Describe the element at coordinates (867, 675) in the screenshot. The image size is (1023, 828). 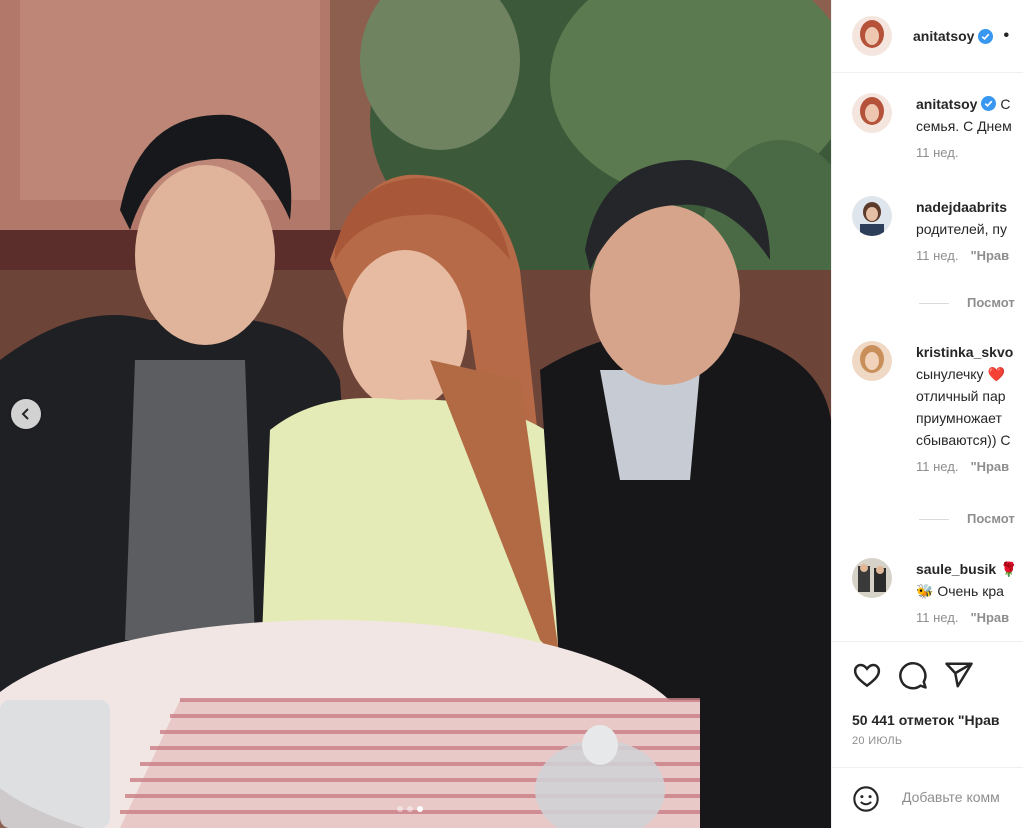
I see `heart-icon` at that location.